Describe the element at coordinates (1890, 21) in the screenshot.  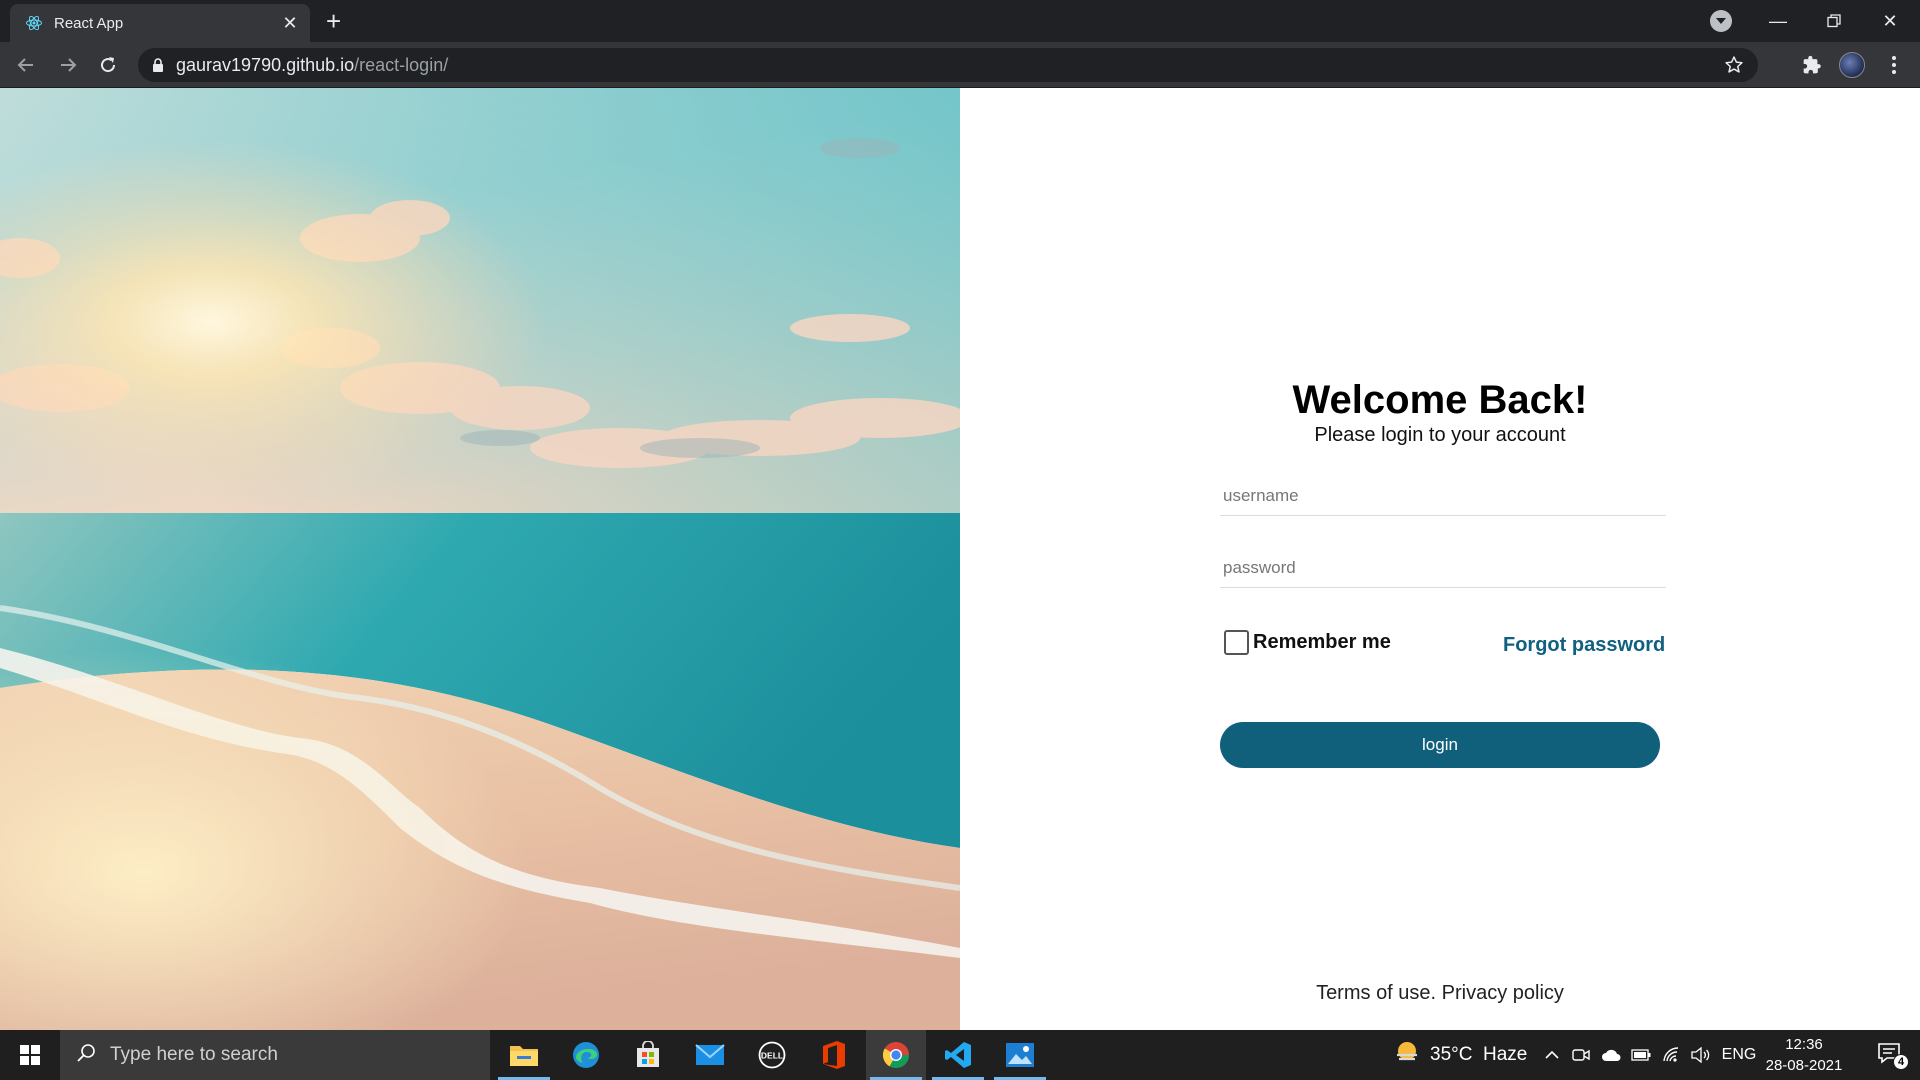
I see `close-window-icon: ✕` at that location.